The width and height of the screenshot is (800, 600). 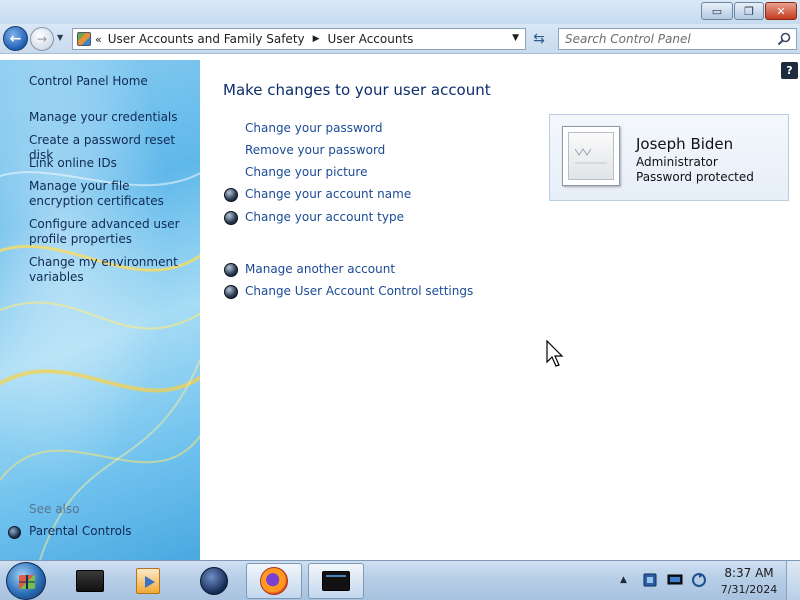 I want to click on windows-logo-icon, so click(x=27, y=582).